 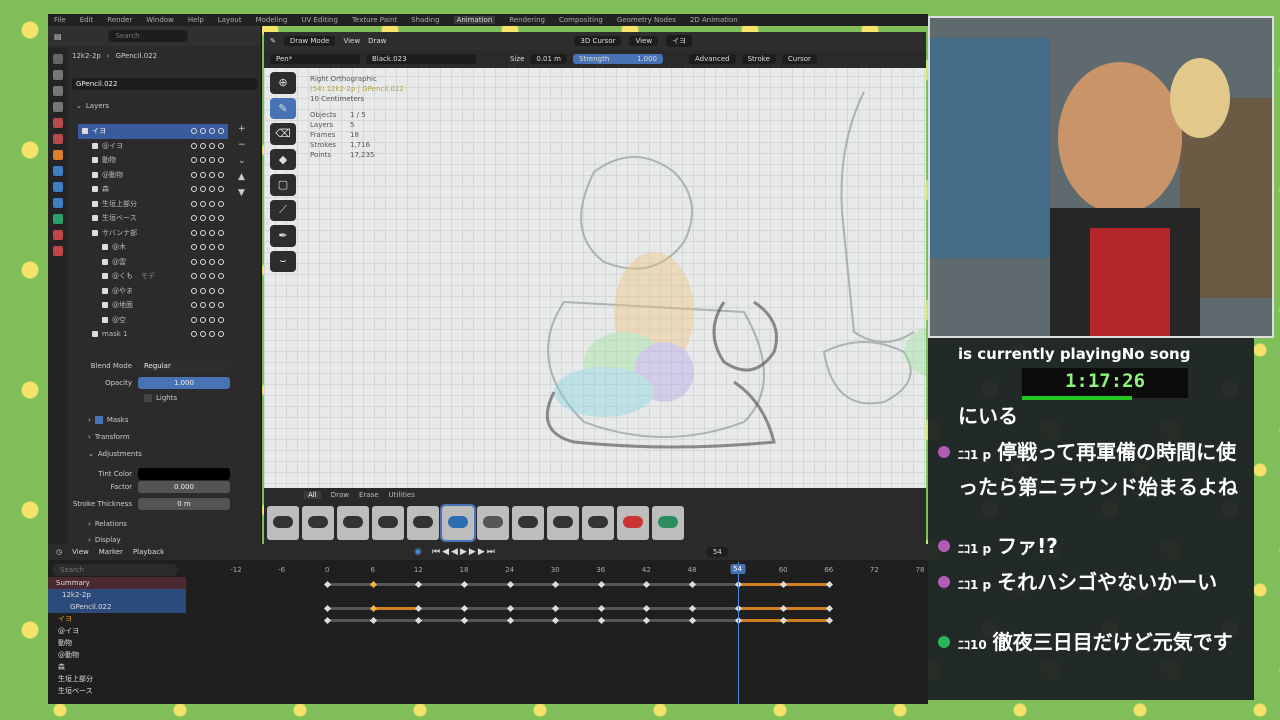 I want to click on layer-name: @雲, so click(x=119, y=262).